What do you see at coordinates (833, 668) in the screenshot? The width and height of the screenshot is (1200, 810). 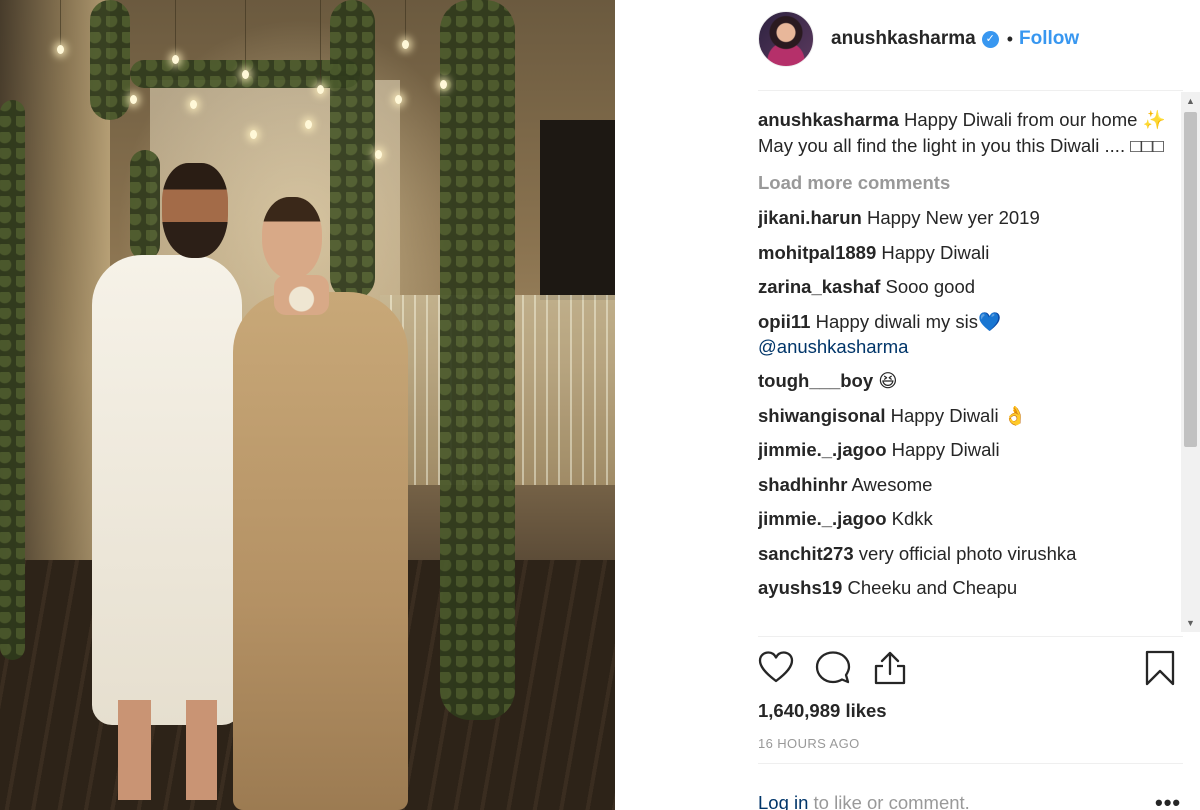 I see `comment-icon` at bounding box center [833, 668].